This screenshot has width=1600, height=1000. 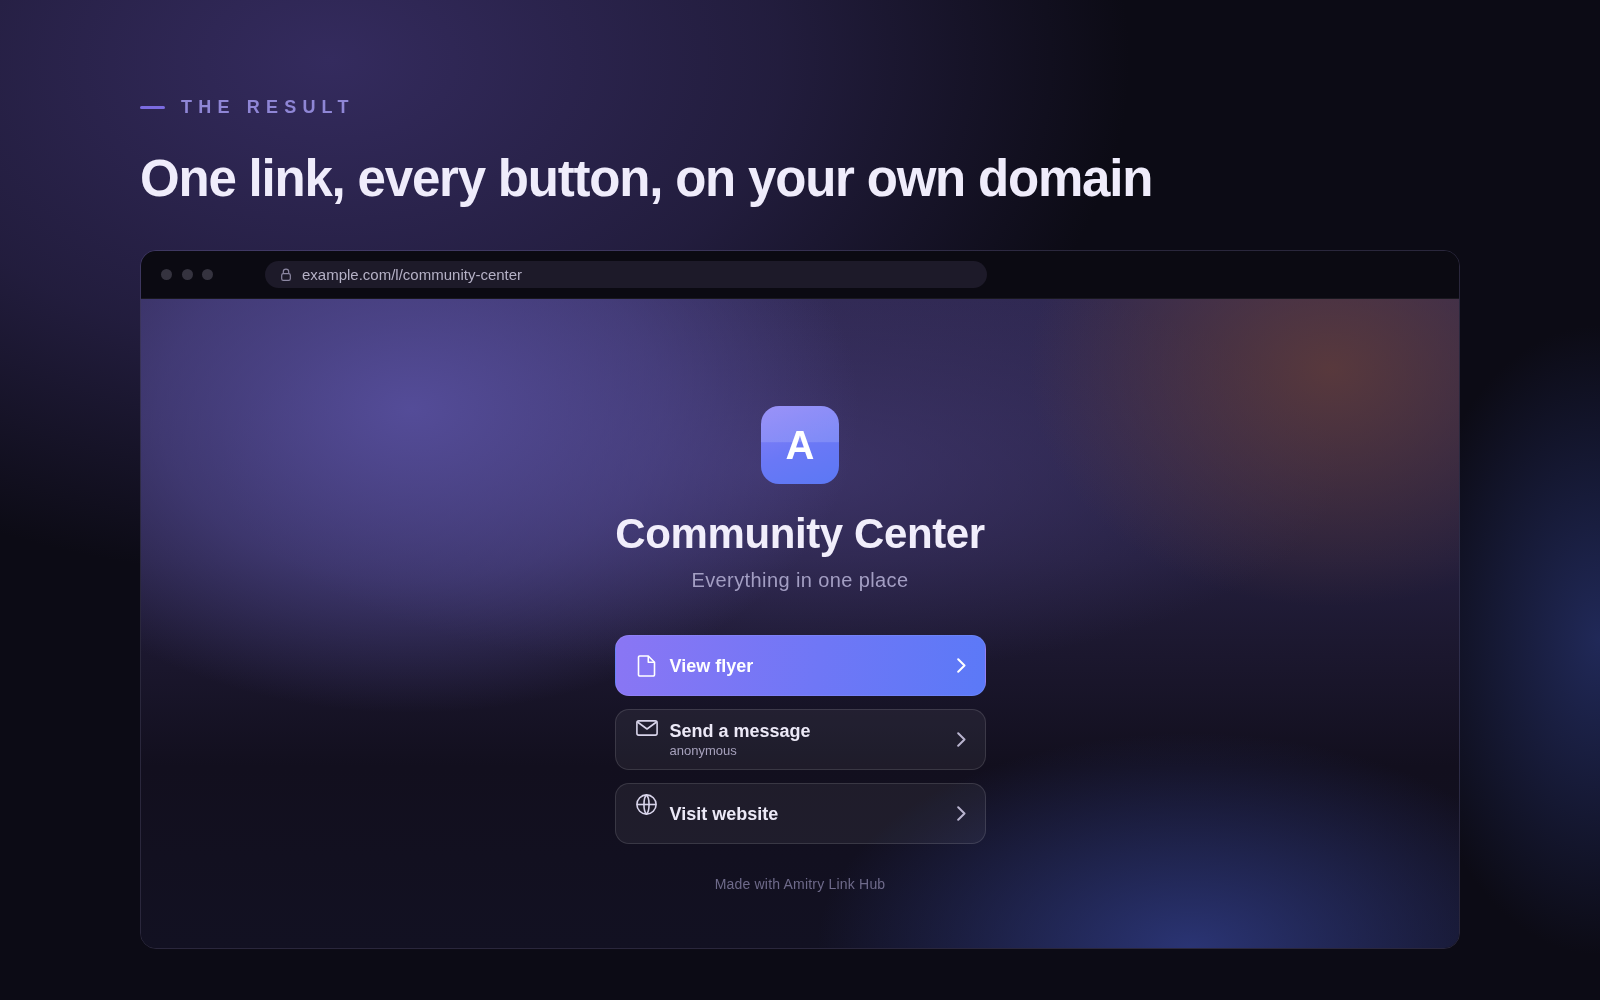 I want to click on globe-icon, so click(x=646, y=804).